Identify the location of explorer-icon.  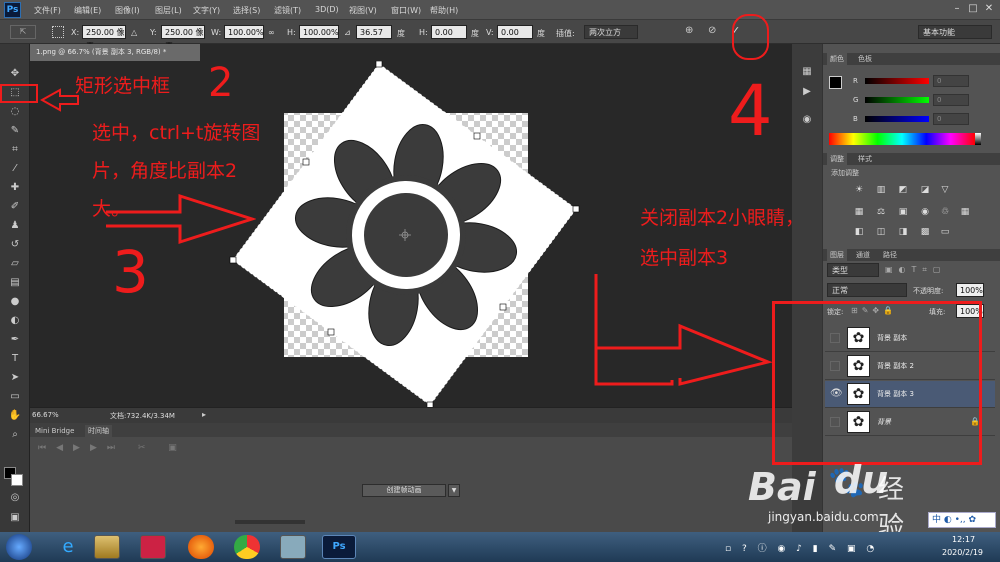
(107, 547).